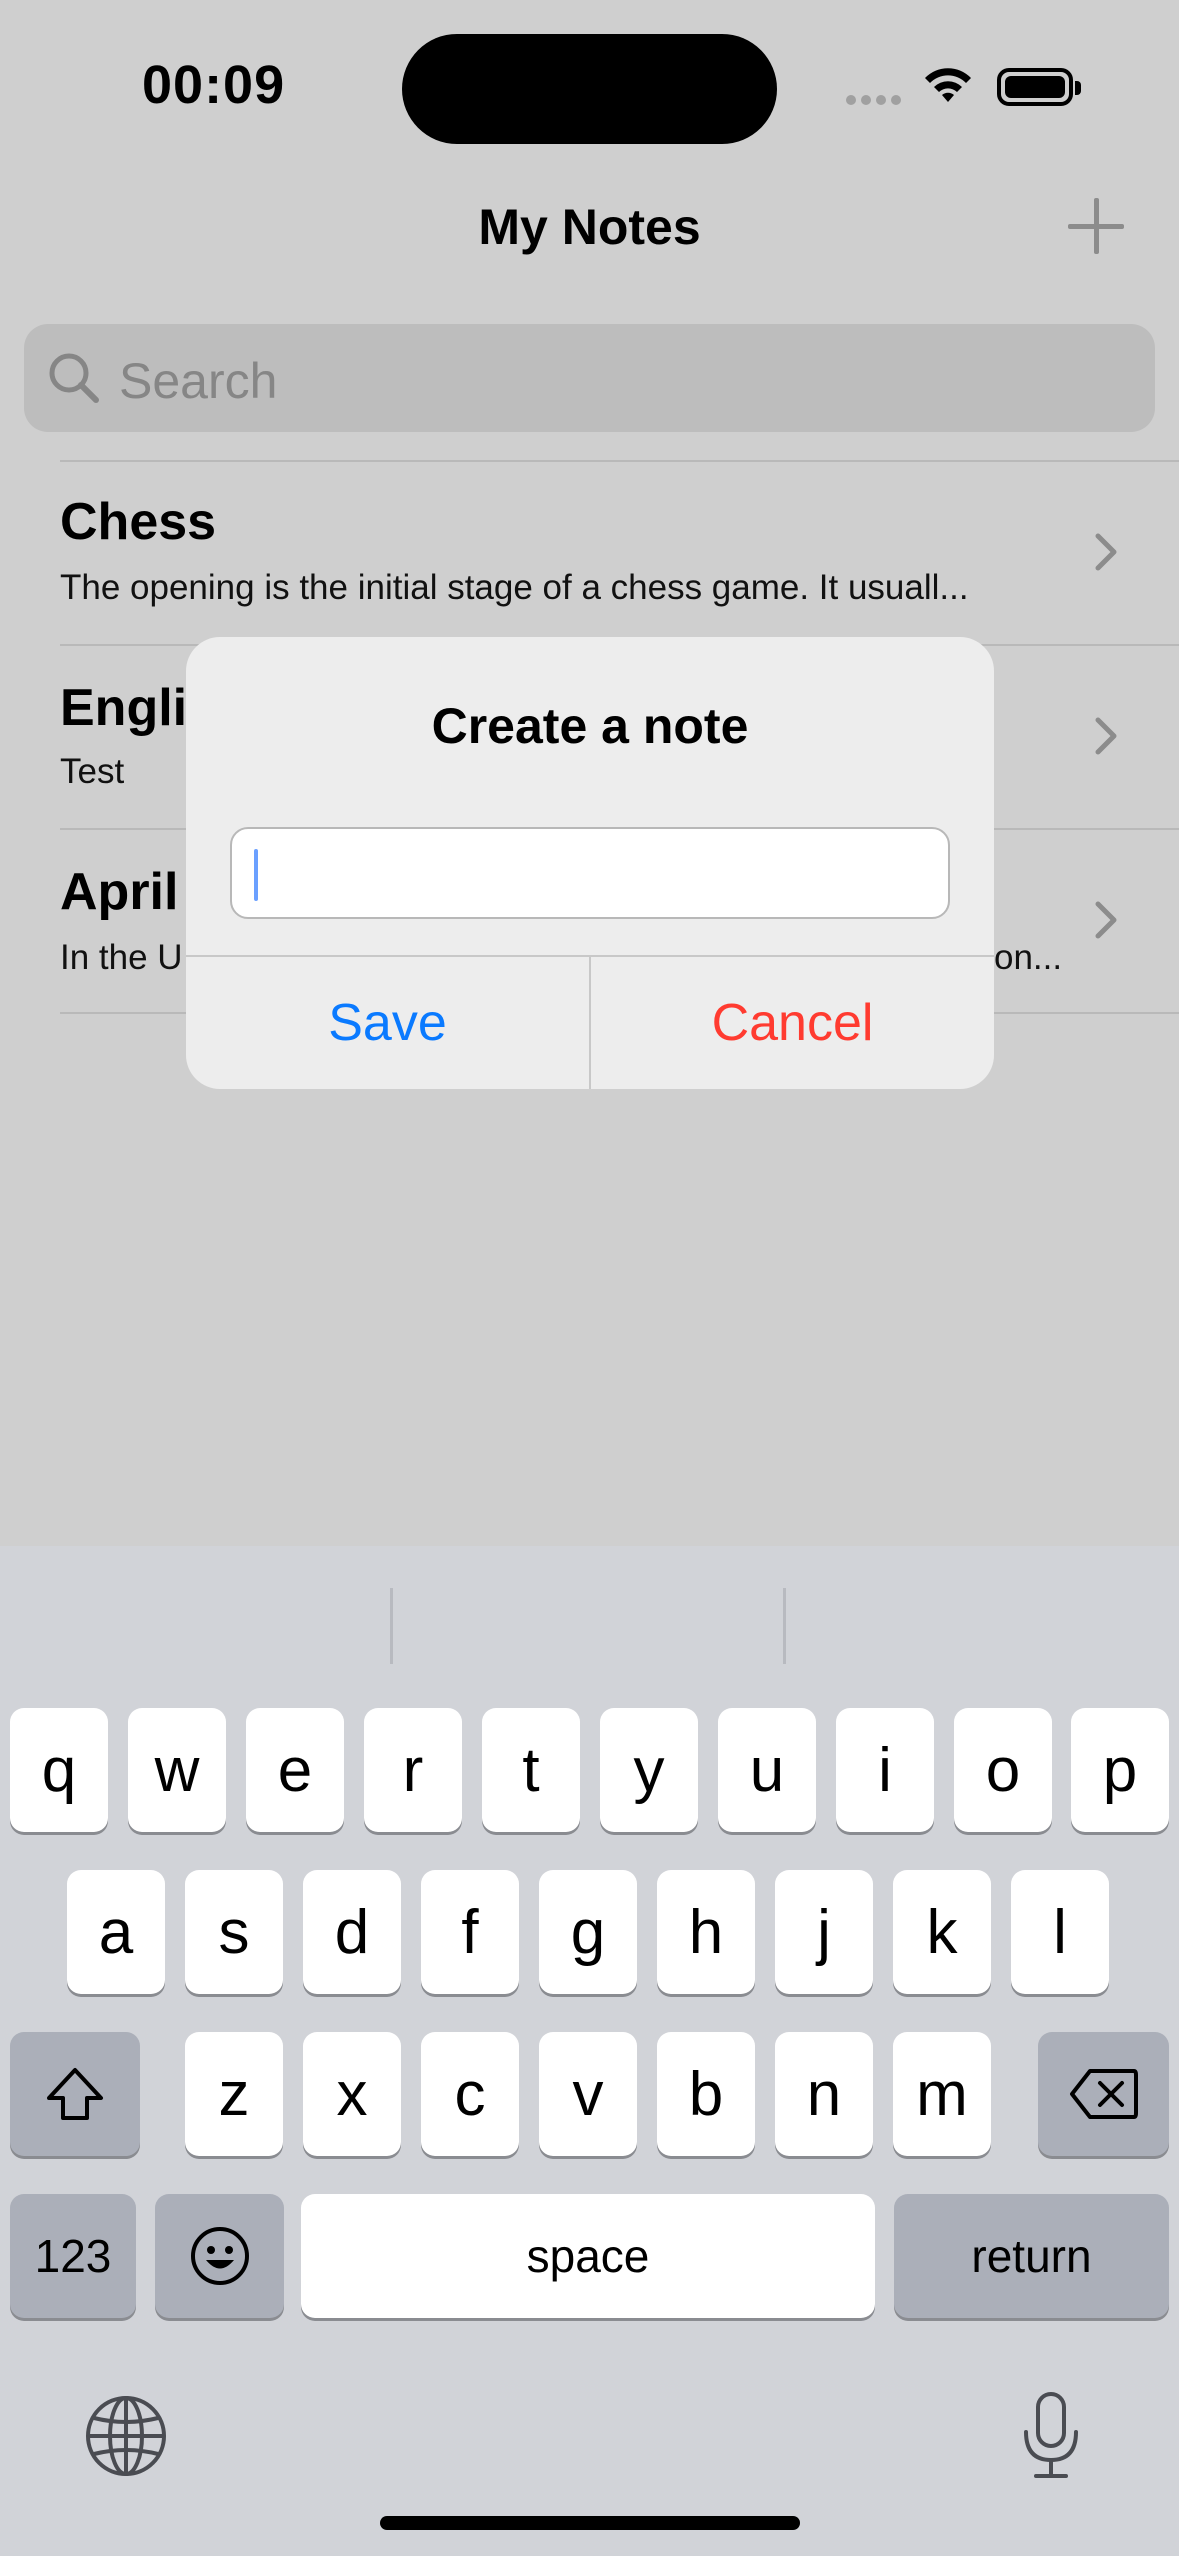  Describe the element at coordinates (767, 1770) in the screenshot. I see `key-u: u` at that location.